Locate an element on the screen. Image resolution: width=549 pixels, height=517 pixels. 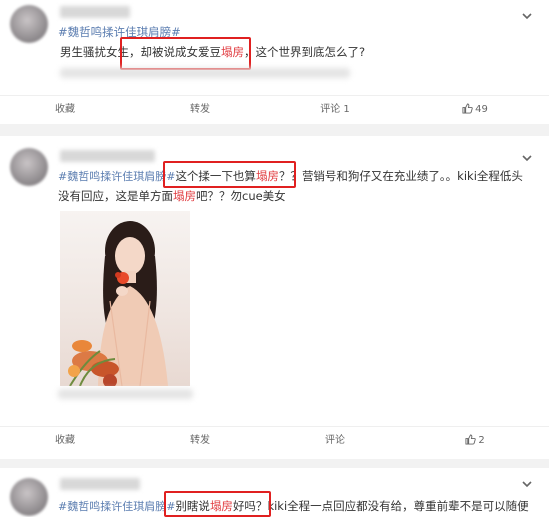
text-segment: 吧？？勿cue美女 is located at coordinates (241, 196).